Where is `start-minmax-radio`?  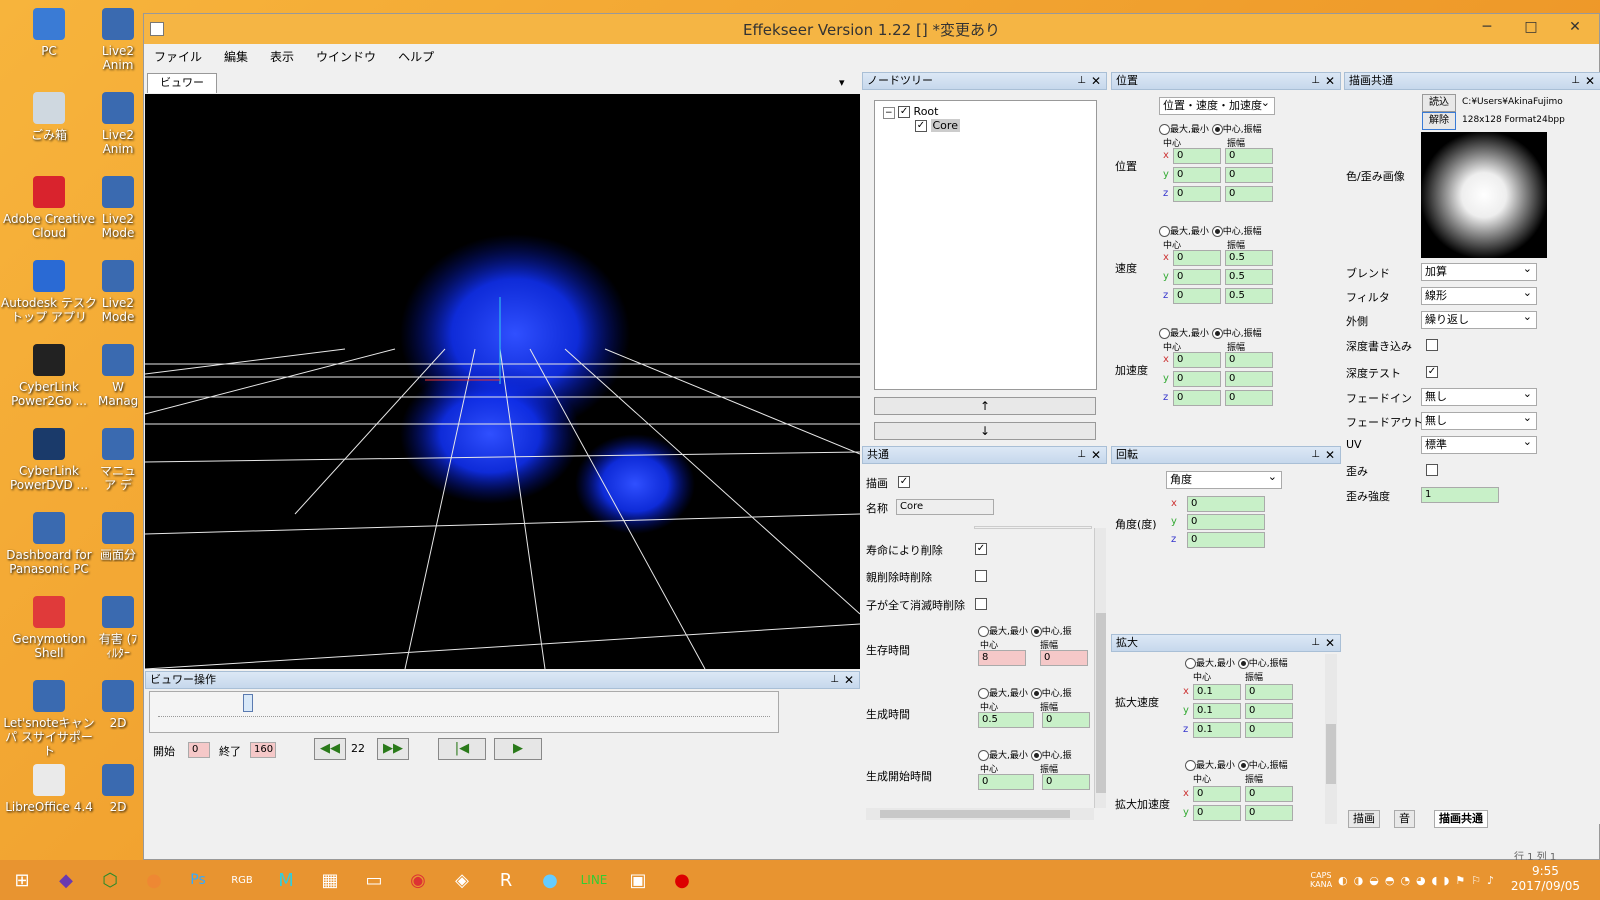 start-minmax-radio is located at coordinates (983, 755).